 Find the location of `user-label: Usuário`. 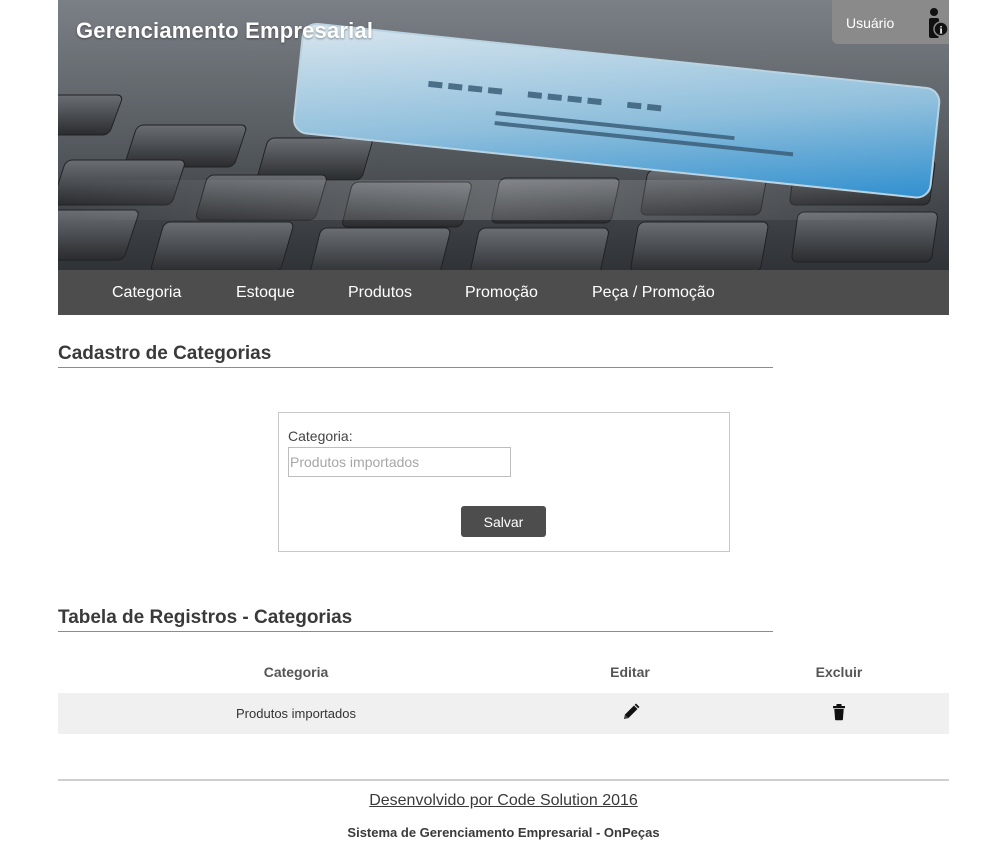

user-label: Usuário is located at coordinates (870, 23).